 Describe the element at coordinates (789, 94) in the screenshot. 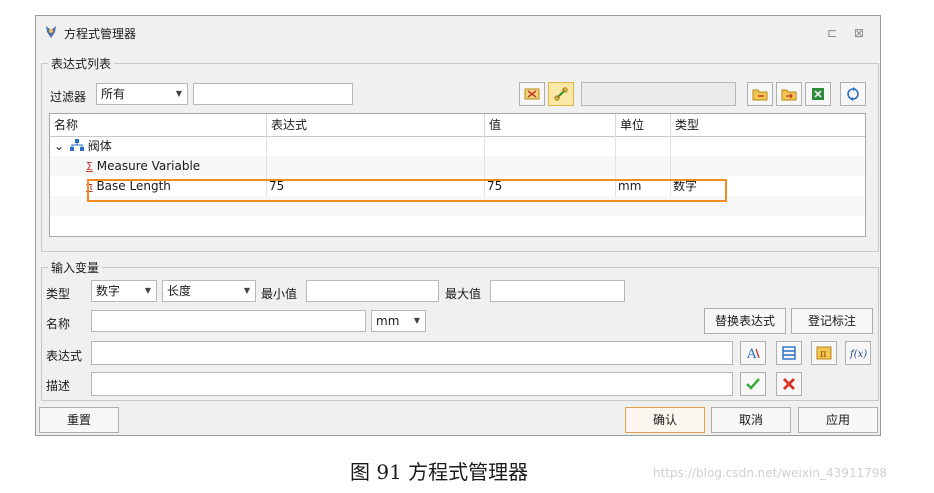

I see `export-folder-icon` at that location.